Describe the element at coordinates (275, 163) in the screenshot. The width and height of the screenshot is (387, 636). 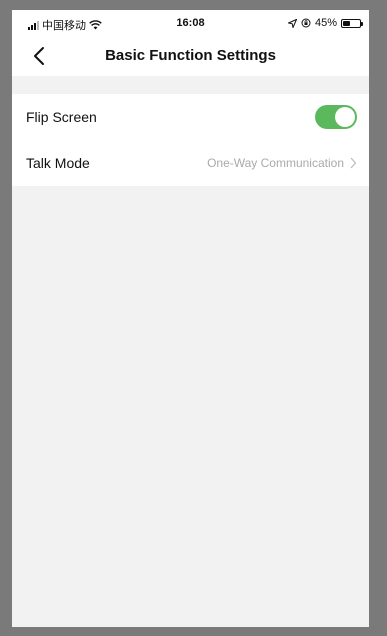
I see `talk-mode-value: One-Way Communication` at that location.